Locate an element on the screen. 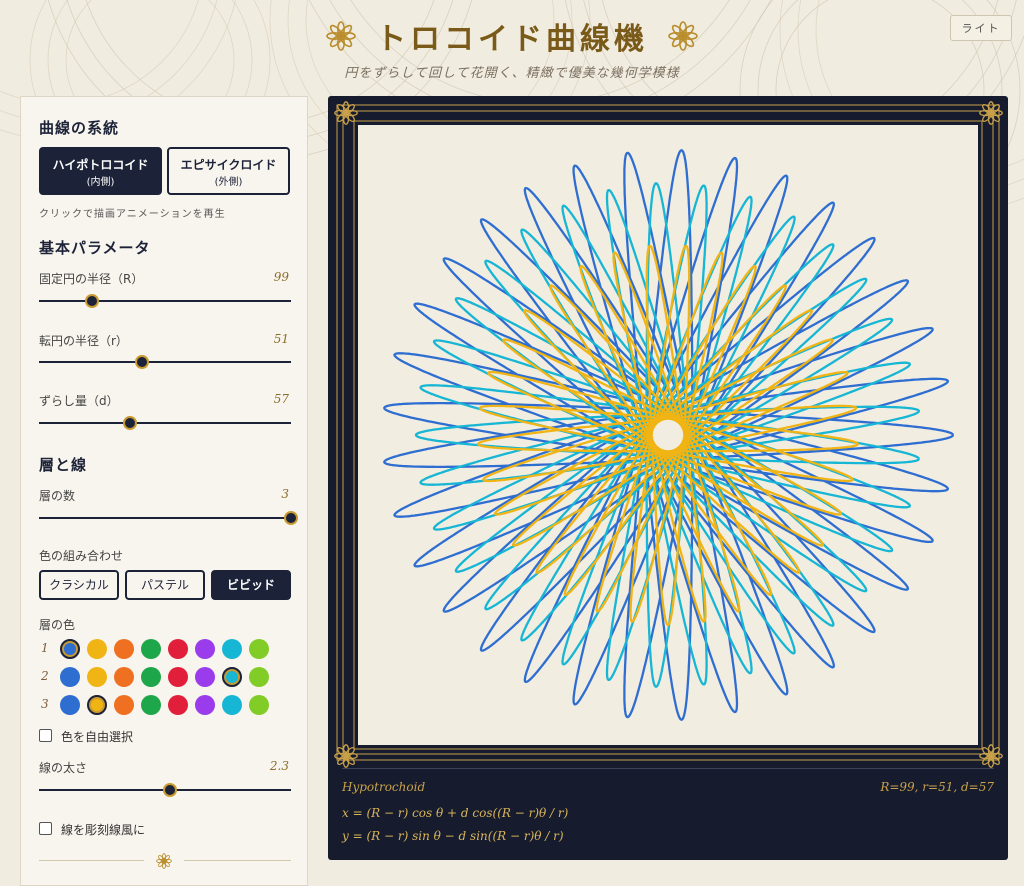 This screenshot has height=886, width=1024. epicycloid-button: エピサイクロイド (外側) is located at coordinates (228, 171).